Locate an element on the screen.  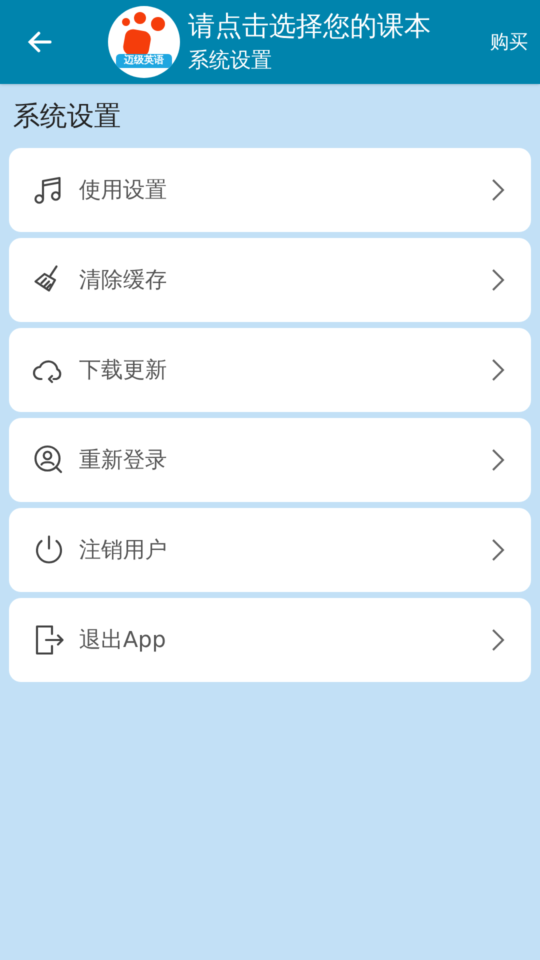
settings-item: 使用设置 is located at coordinates (270, 190).